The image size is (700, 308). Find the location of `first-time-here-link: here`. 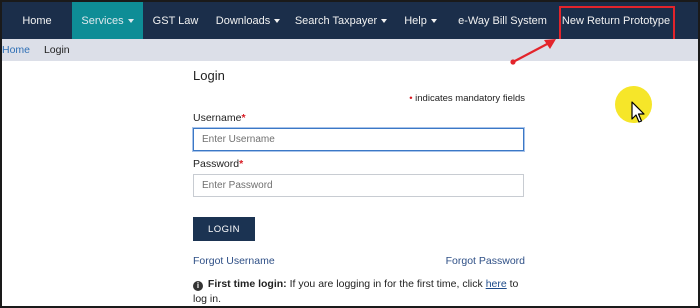

first-time-here-link: here is located at coordinates (496, 284).